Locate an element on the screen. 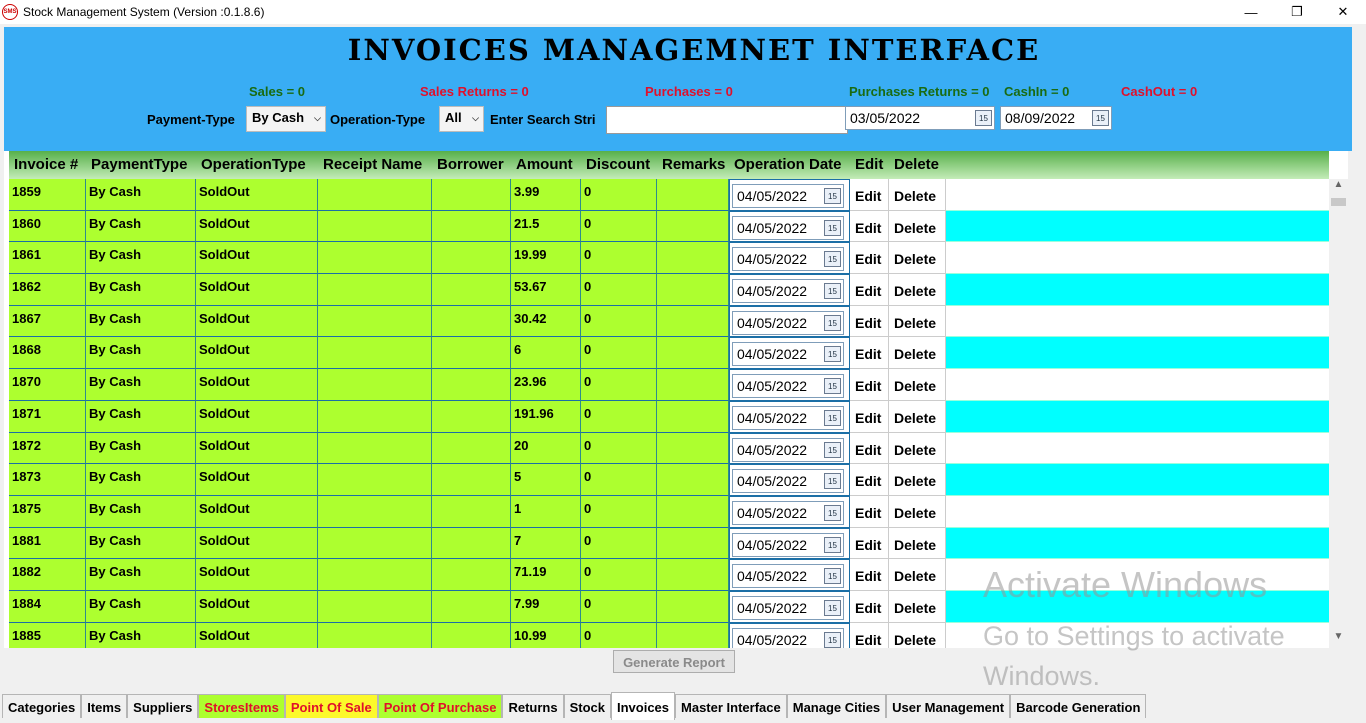  cell-amount: 19.99 is located at coordinates (546, 258).